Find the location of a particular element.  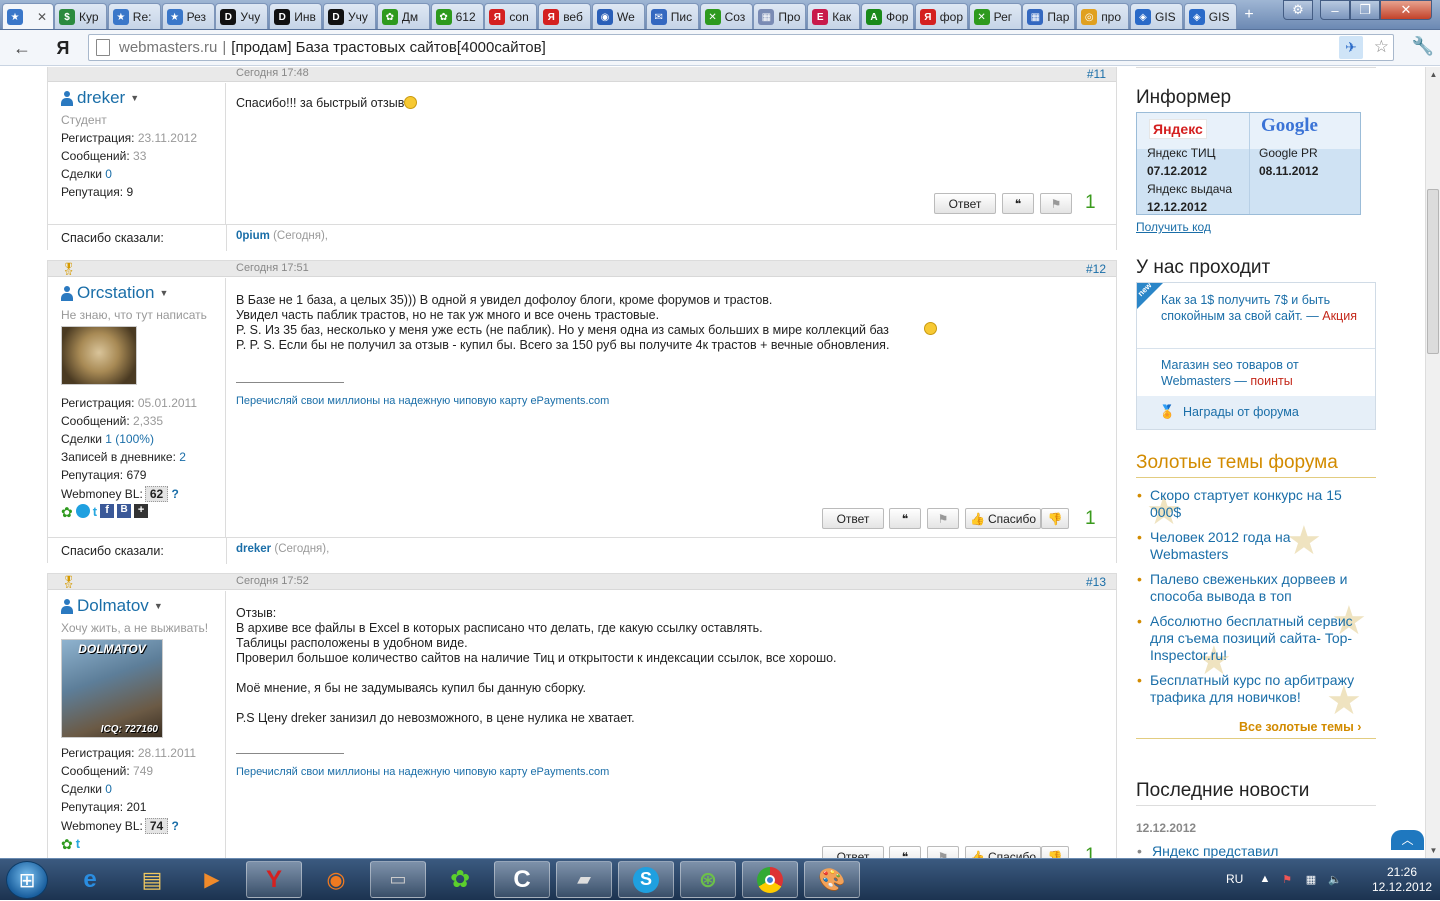

browser-tab: Явеб is located at coordinates (565, 16).